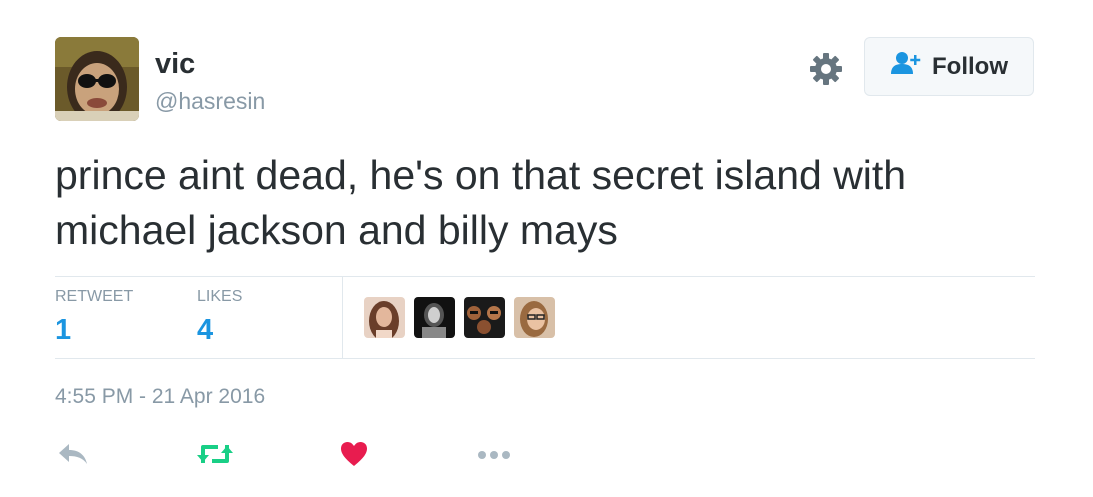 The width and height of the screenshot is (1093, 497). I want to click on avatar-image, so click(97, 79).